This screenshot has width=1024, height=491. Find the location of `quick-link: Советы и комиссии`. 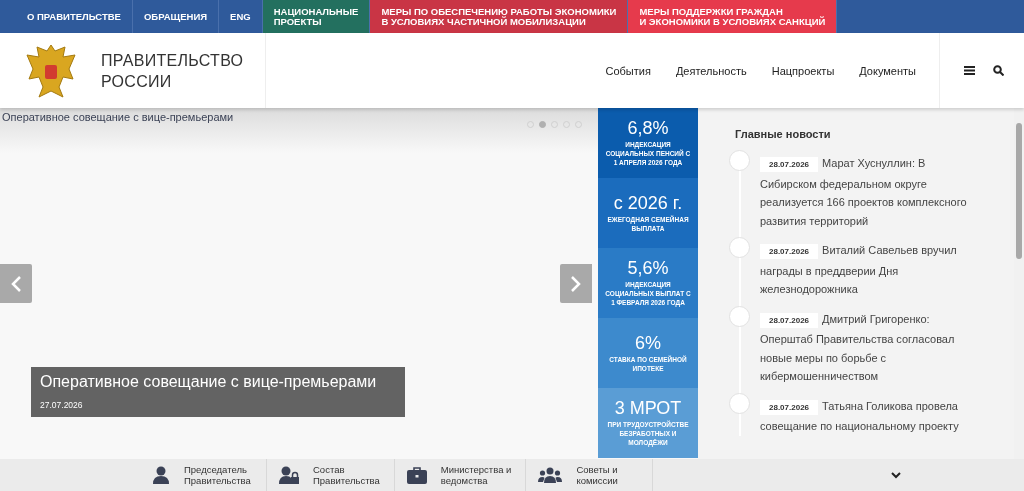

quick-link: Советы и комиссии is located at coordinates (590, 475).